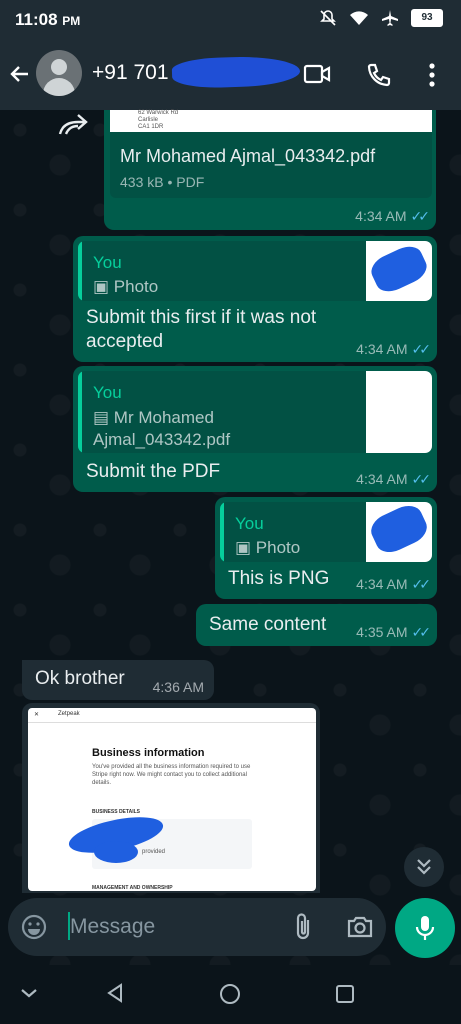 The image size is (461, 1024). What do you see at coordinates (115, 993) in the screenshot?
I see `nav-back-icon` at bounding box center [115, 993].